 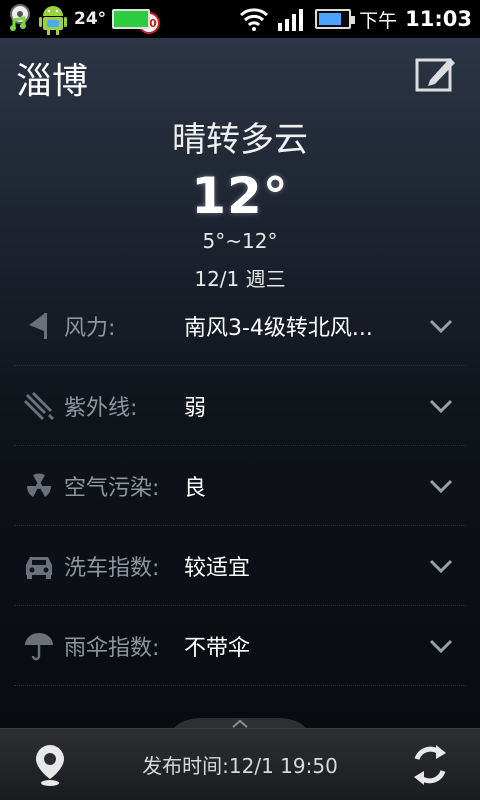 I want to click on detail-label: 紫外线:, so click(x=101, y=408).